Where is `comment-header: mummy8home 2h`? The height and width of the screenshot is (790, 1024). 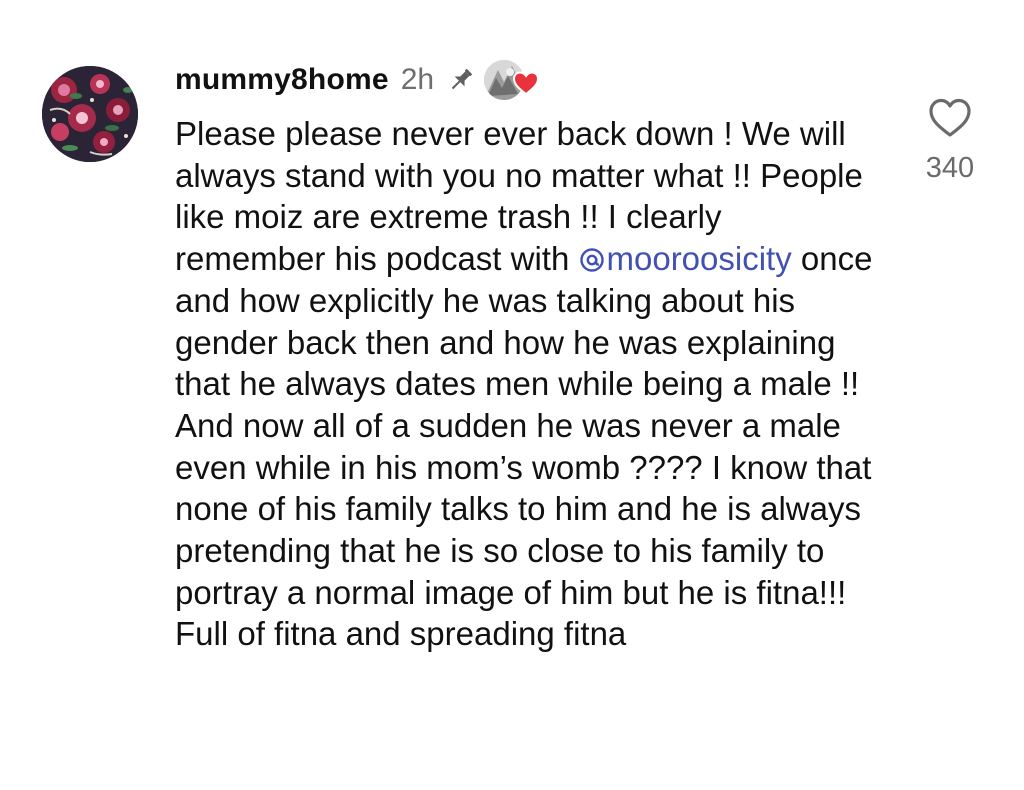
comment-header: mummy8home 2h is located at coordinates (358, 80).